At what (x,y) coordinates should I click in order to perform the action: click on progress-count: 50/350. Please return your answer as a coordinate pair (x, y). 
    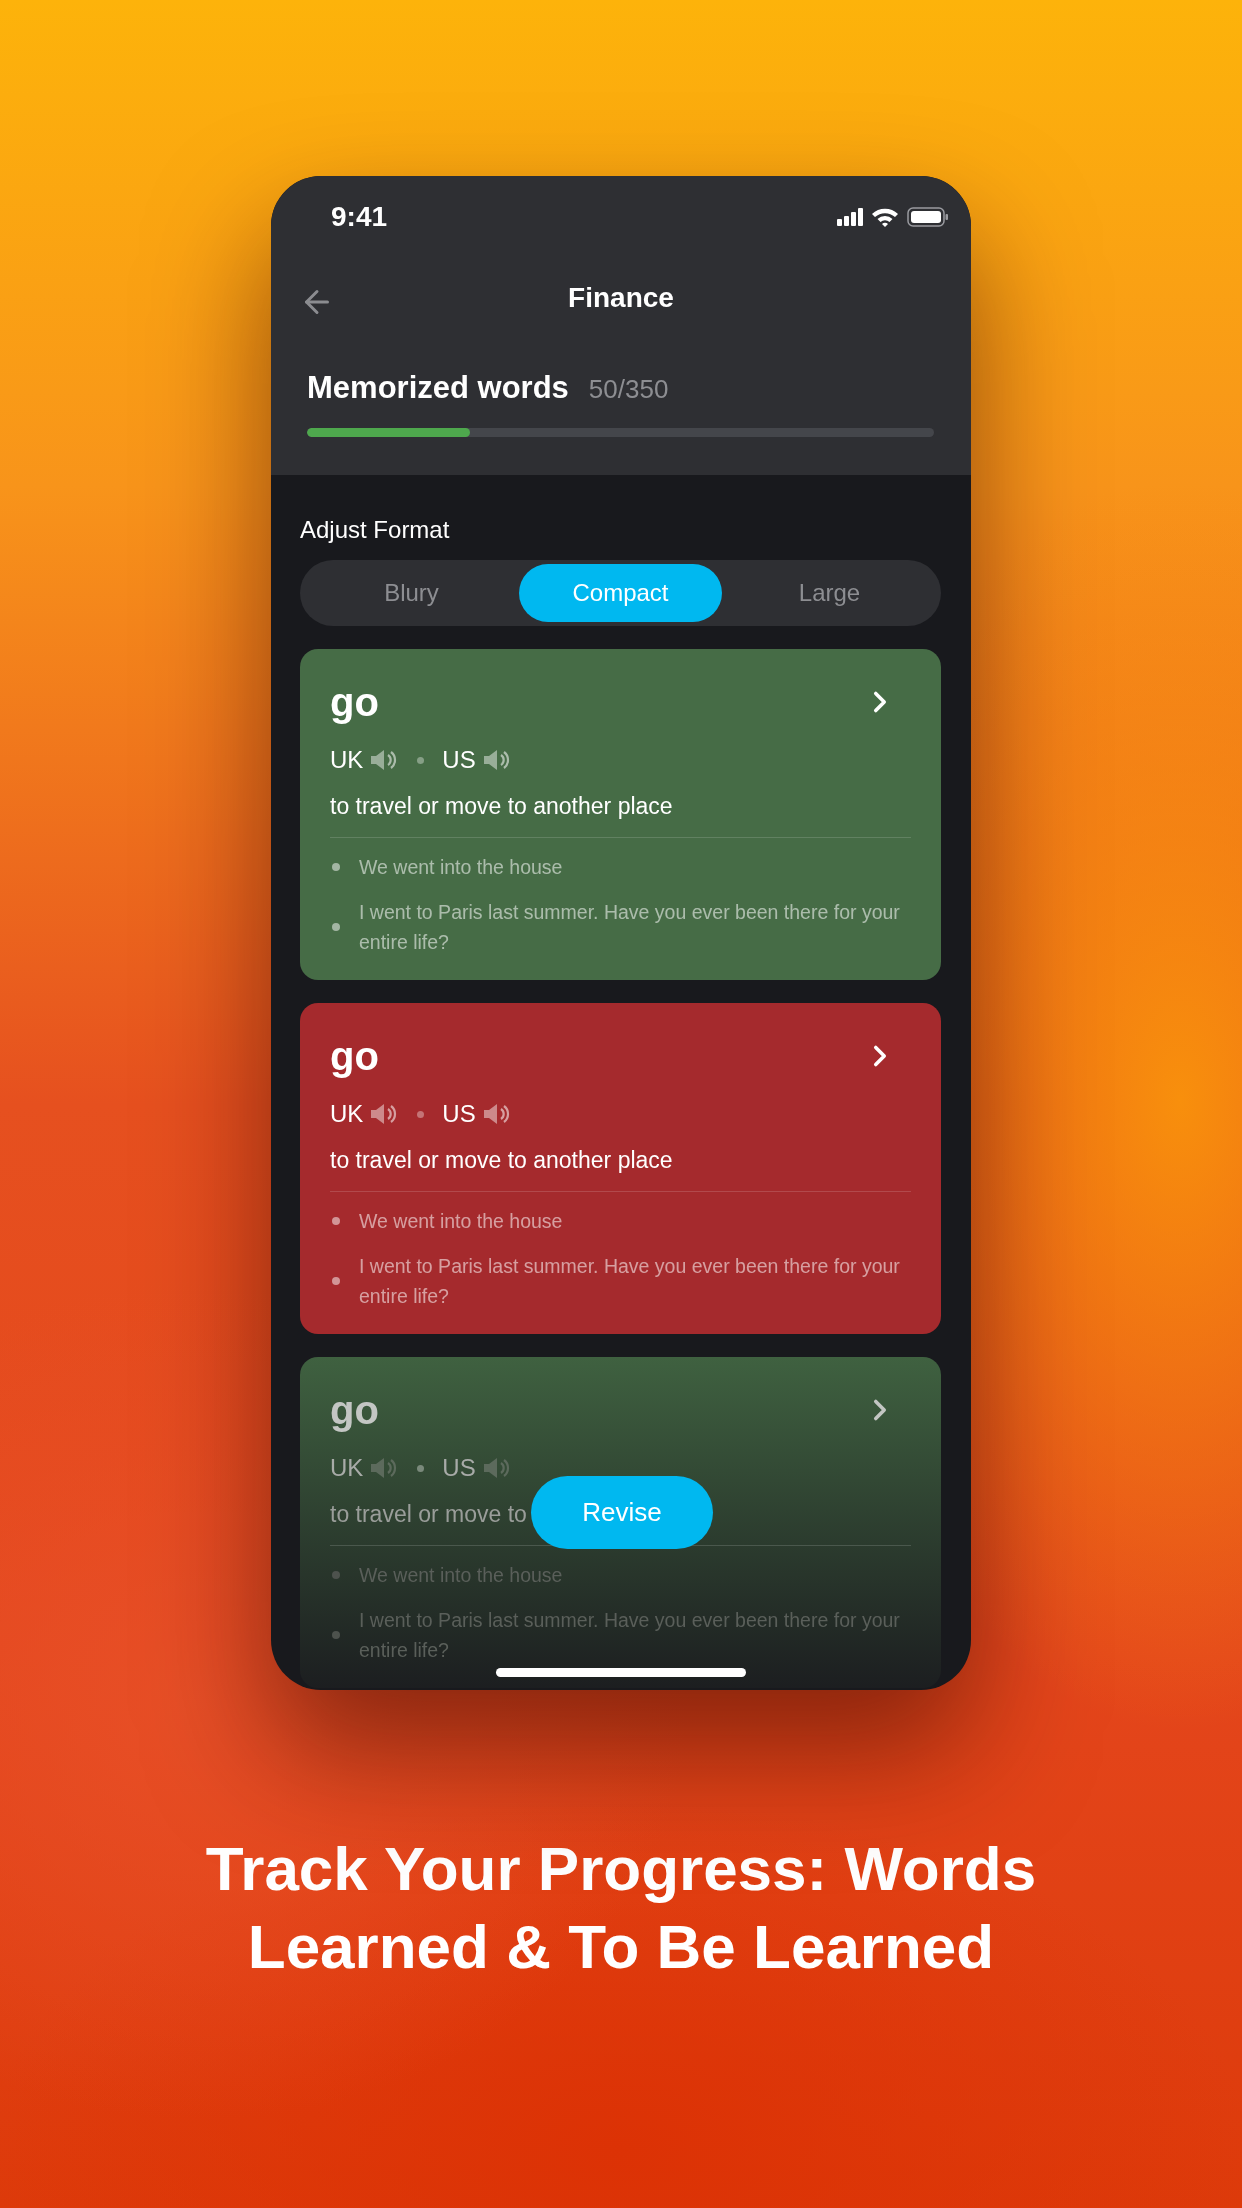
    Looking at the image, I should click on (628, 389).